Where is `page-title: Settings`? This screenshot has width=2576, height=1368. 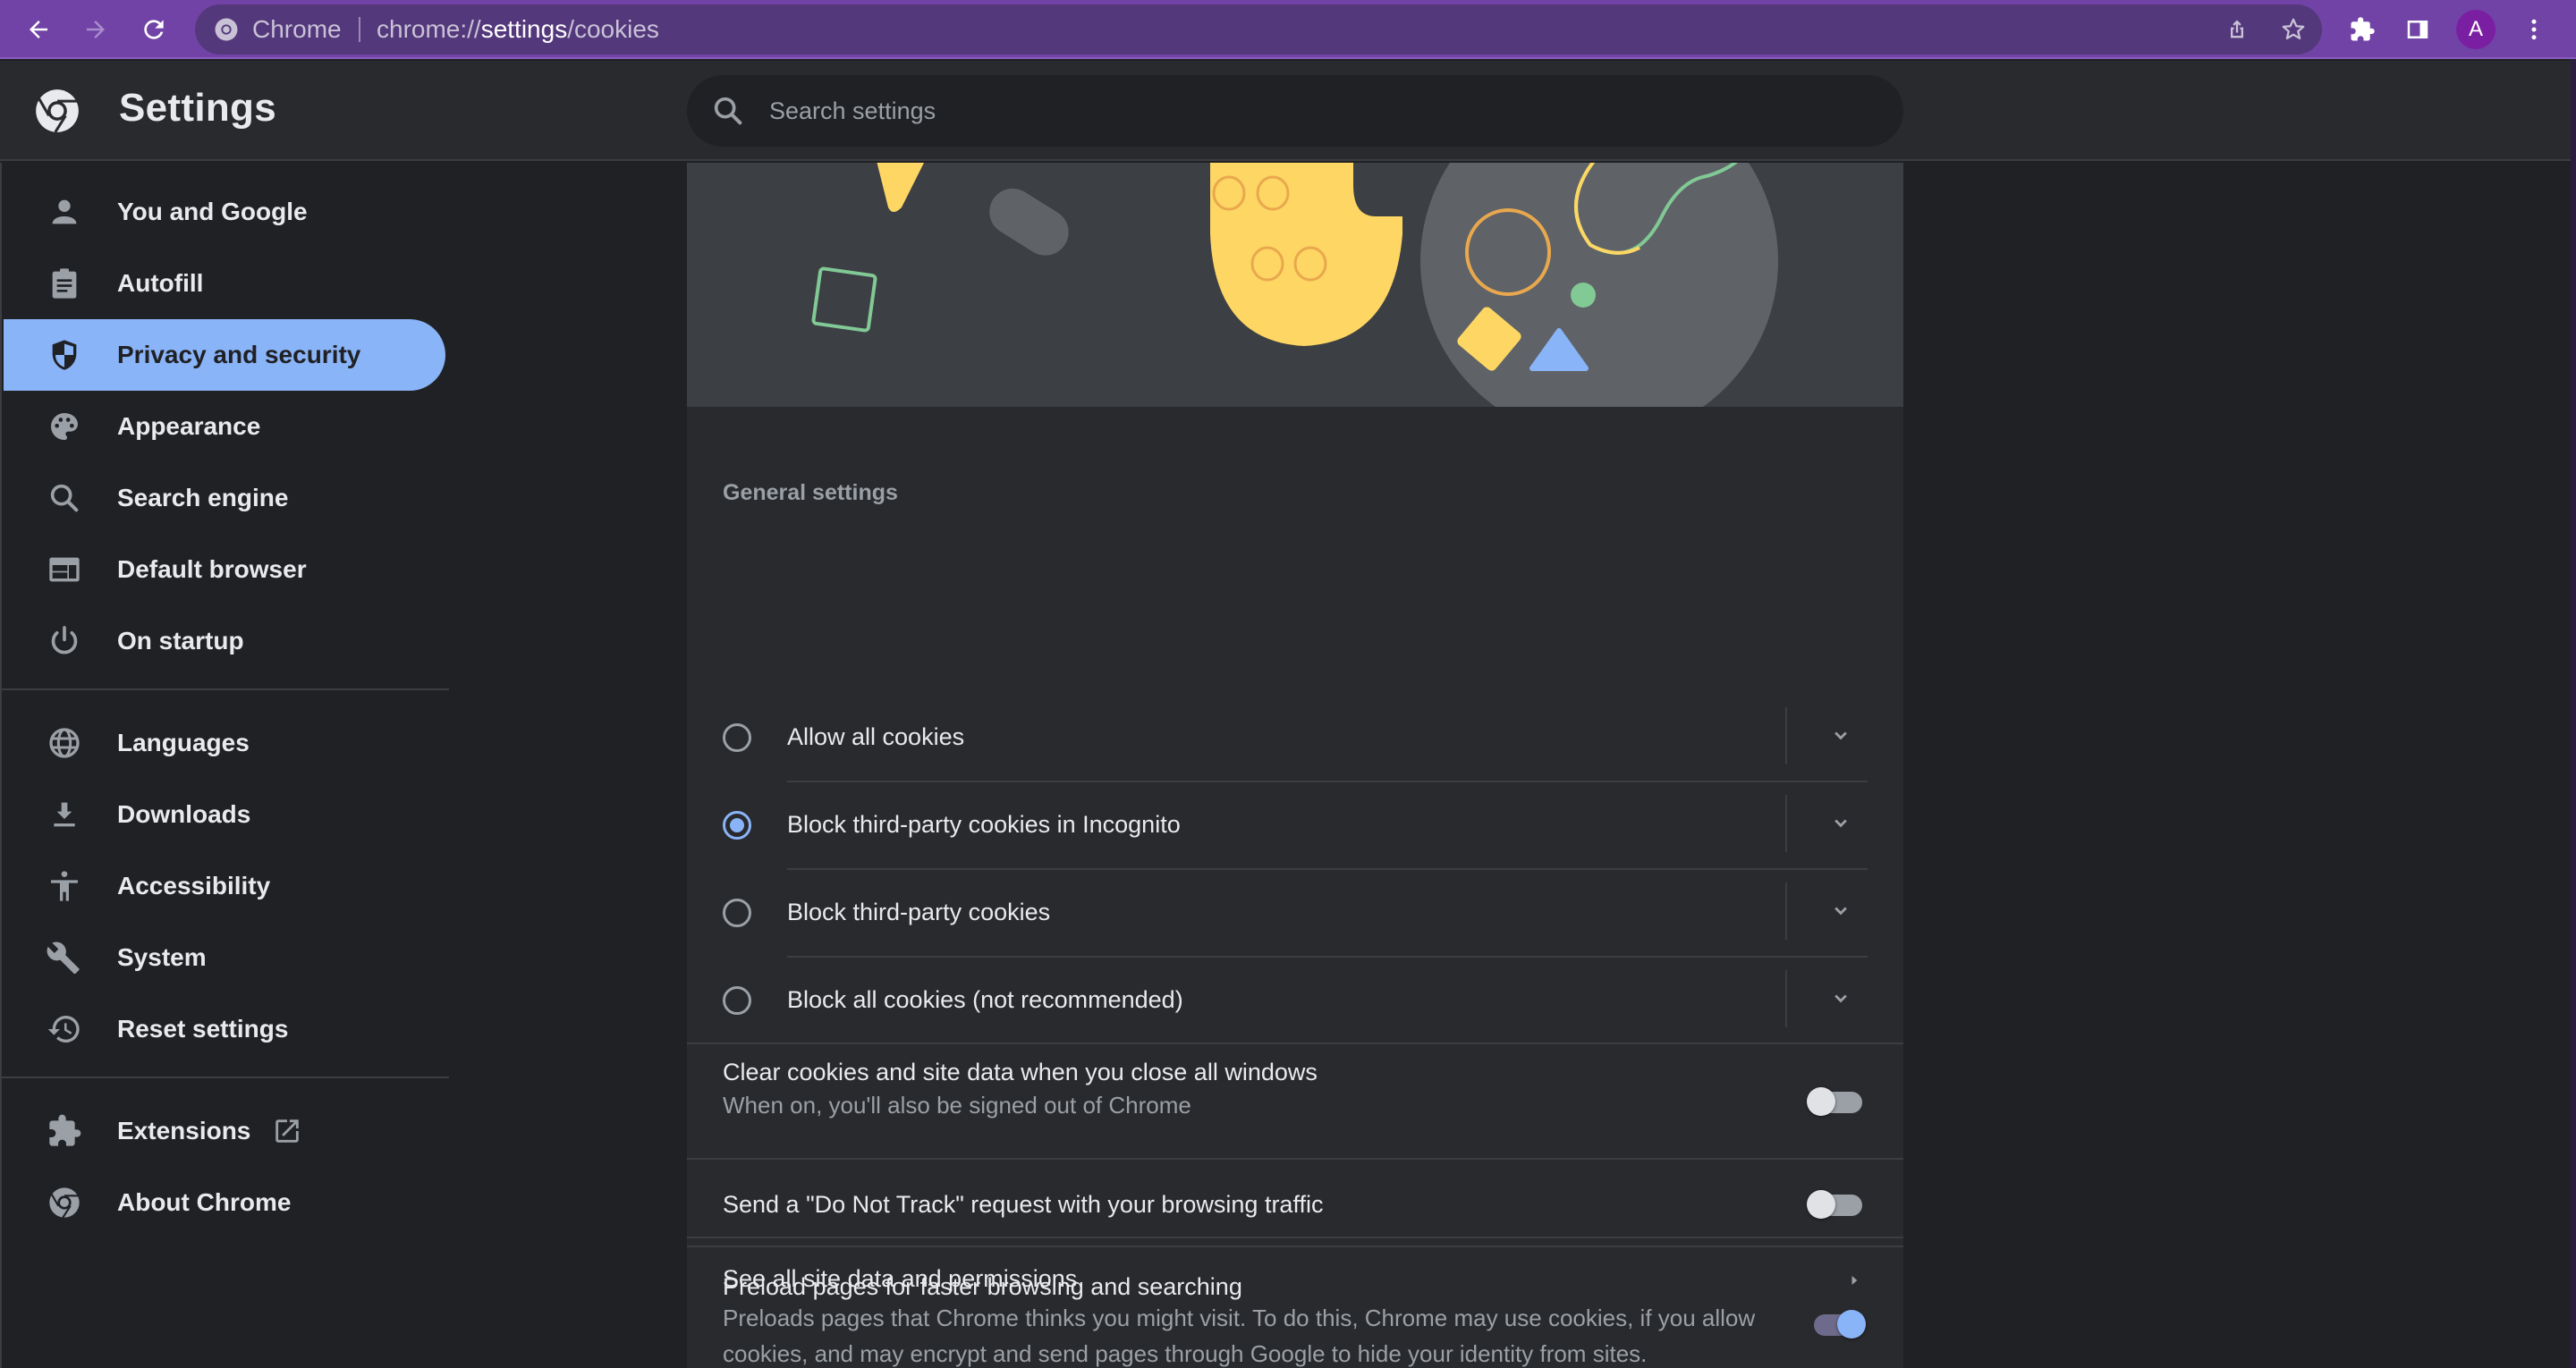
page-title: Settings is located at coordinates (197, 108).